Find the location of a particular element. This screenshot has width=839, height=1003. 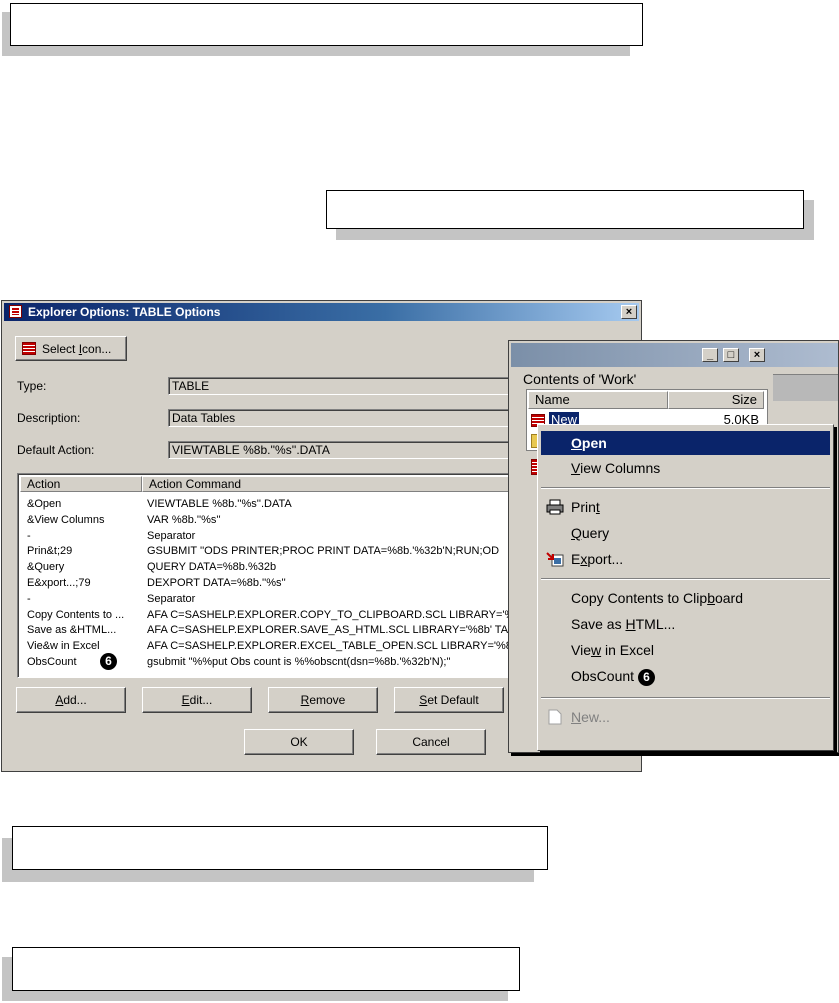

action-command-cell: DEXPORT DATA=%8b.''%s'' is located at coordinates (216, 583).